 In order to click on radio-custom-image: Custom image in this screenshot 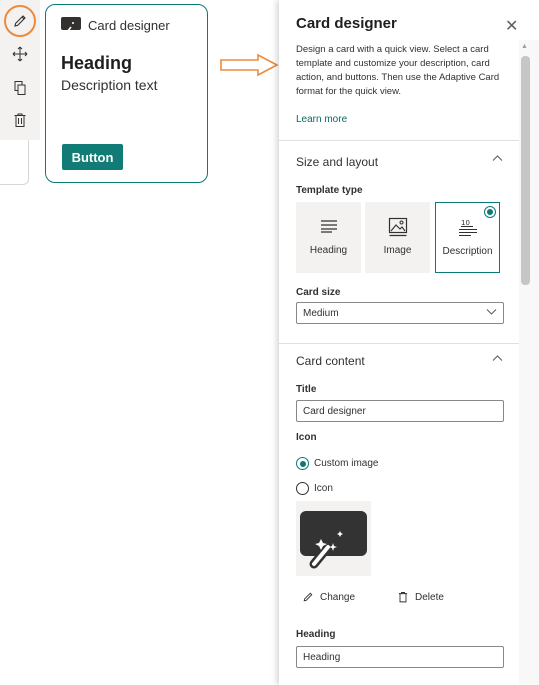, I will do `click(337, 463)`.